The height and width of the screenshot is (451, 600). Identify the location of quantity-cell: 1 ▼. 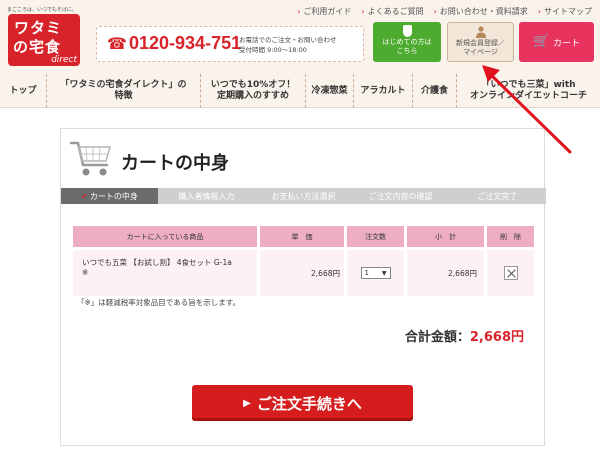
(377, 273).